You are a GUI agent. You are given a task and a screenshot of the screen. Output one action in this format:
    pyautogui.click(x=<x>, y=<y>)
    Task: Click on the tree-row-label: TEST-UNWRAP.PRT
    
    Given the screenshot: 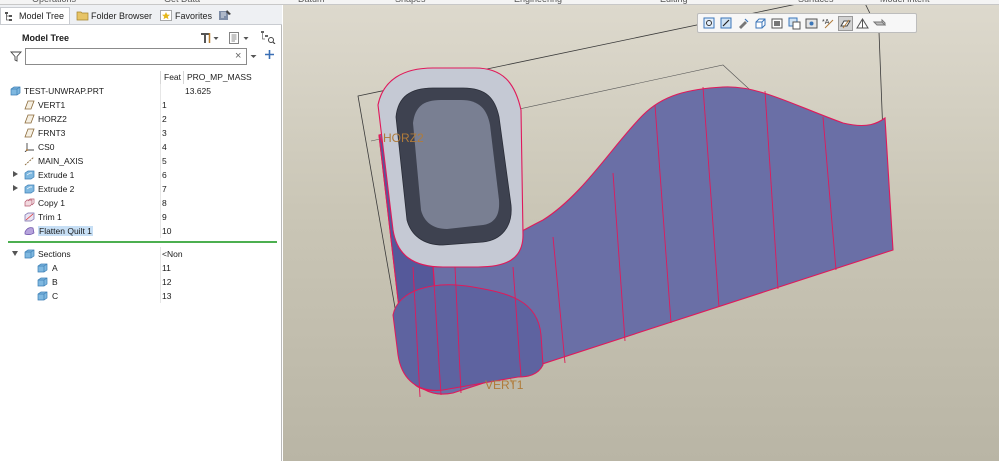 What is the action you would take?
    pyautogui.click(x=64, y=91)
    